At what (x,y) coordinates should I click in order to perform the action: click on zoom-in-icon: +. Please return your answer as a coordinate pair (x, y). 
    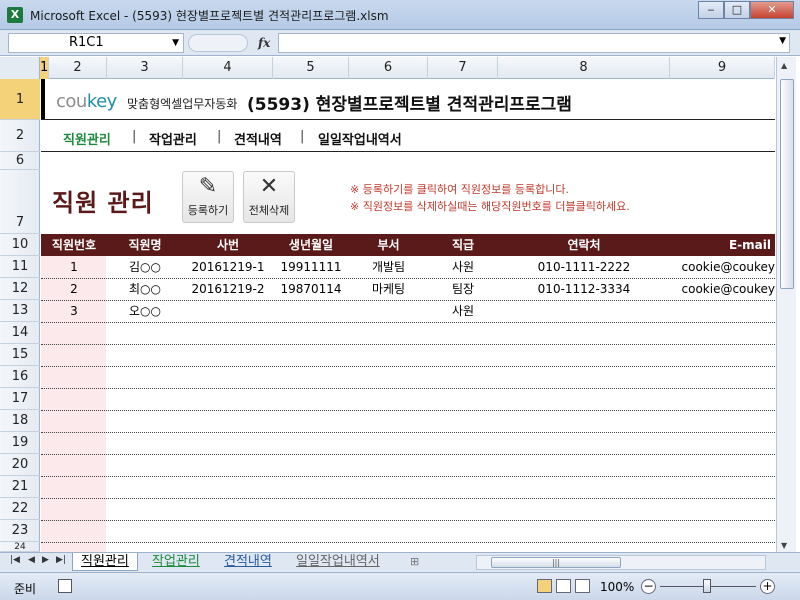
    Looking at the image, I should click on (767, 586).